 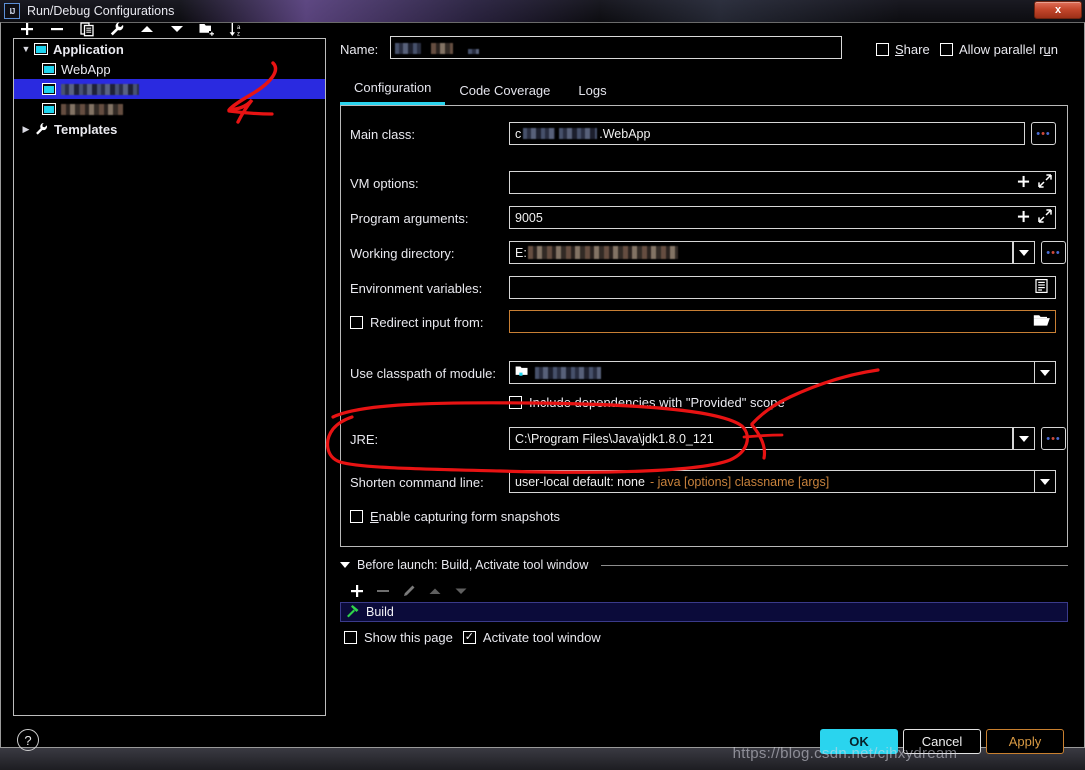 What do you see at coordinates (364, 439) in the screenshot?
I see `jre-label: JRE:` at bounding box center [364, 439].